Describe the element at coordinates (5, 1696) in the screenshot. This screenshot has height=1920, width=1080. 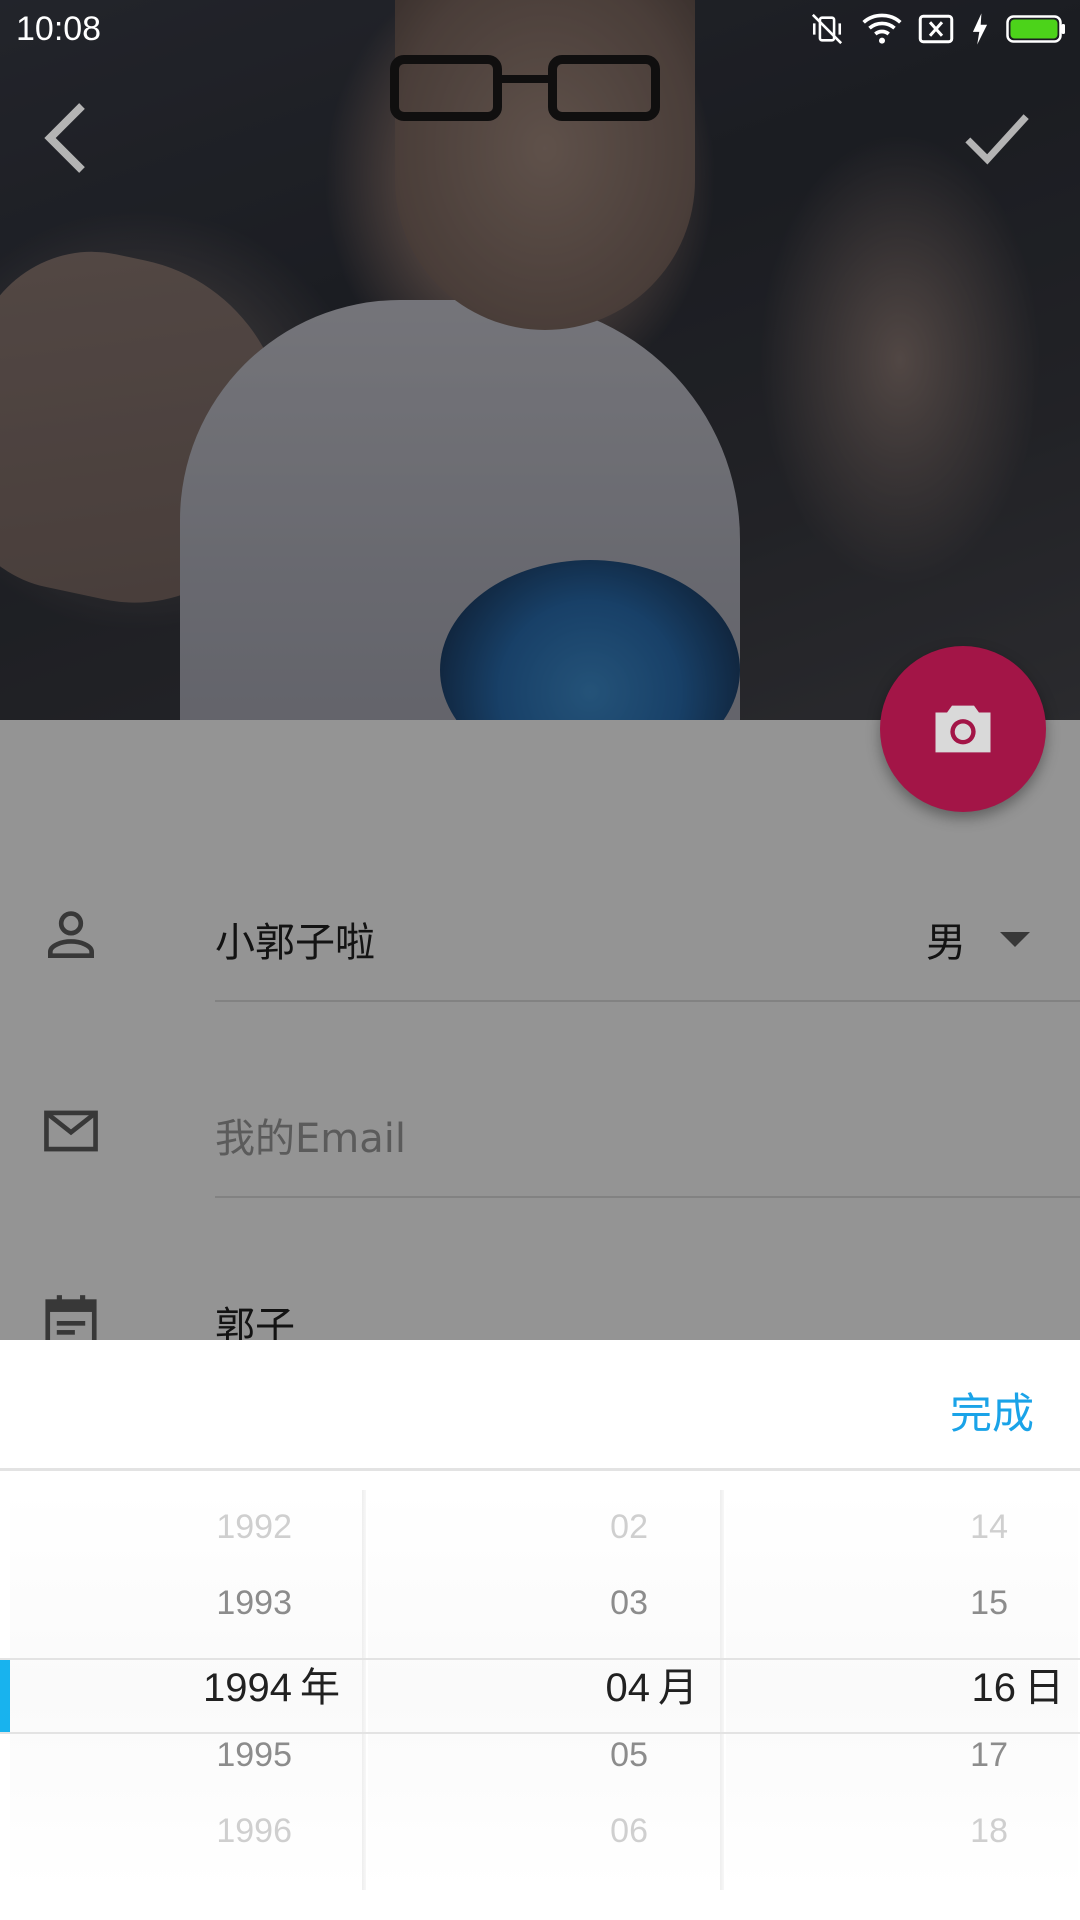
I see `picker-selection-accent` at that location.